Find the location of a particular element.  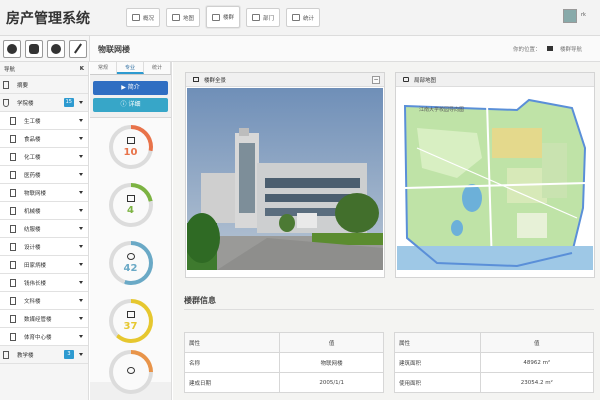

sidebar-item-label: 文科楼 is located at coordinates (32, 301).